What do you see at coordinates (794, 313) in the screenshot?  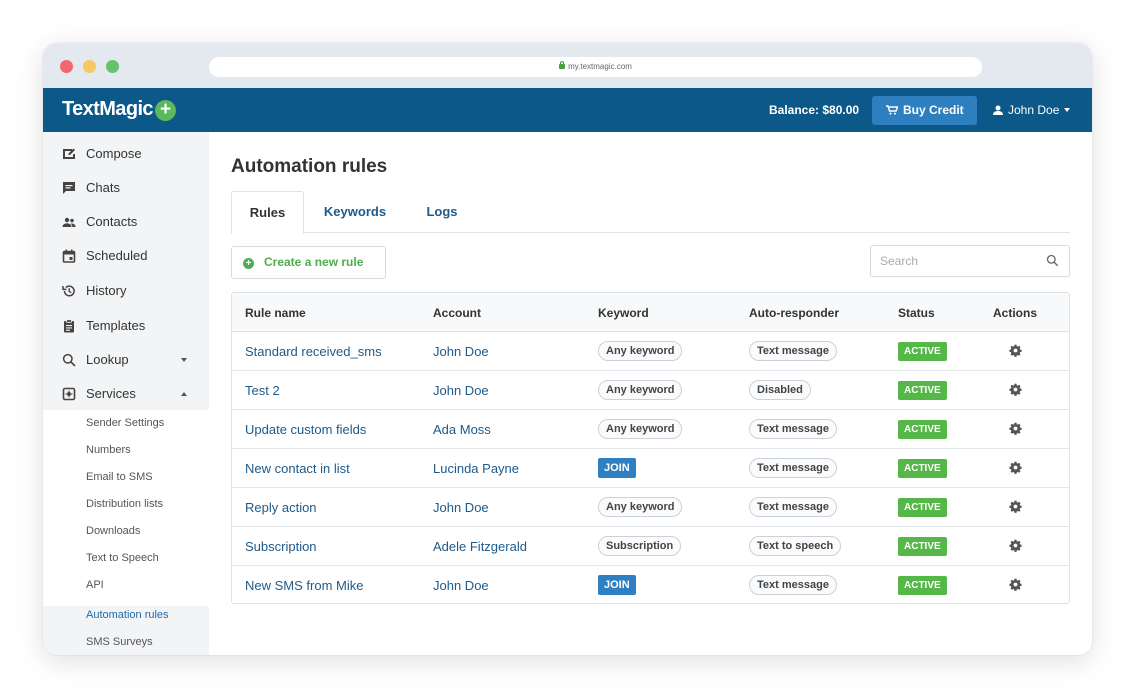 I see `column-auto-responder: Auto-responder` at bounding box center [794, 313].